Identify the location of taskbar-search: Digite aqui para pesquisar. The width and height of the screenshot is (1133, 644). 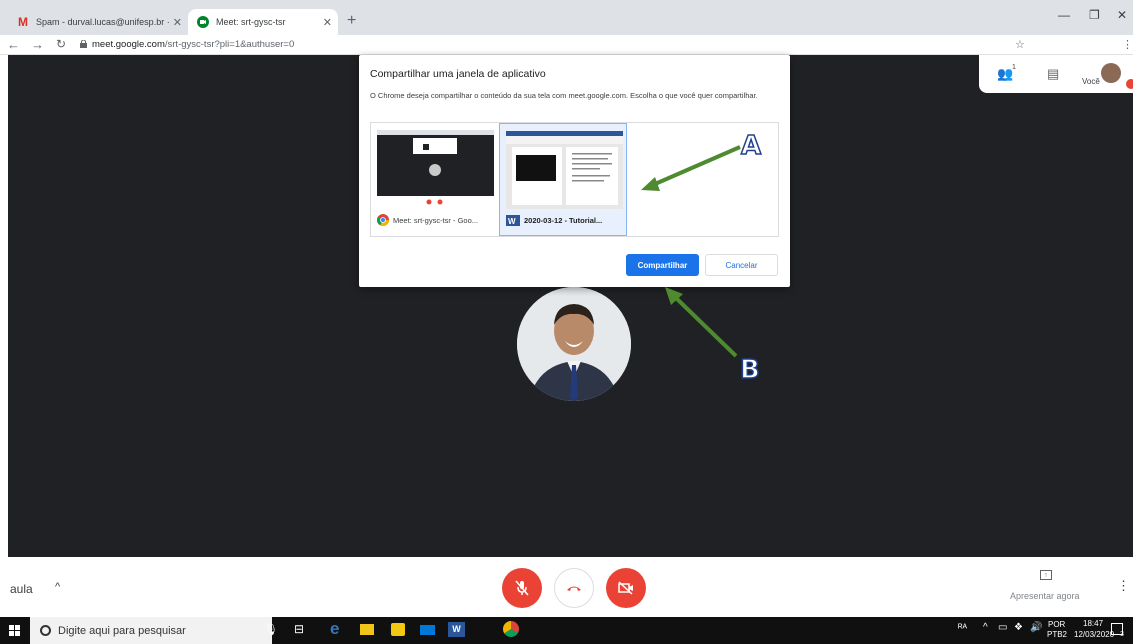
(151, 630).